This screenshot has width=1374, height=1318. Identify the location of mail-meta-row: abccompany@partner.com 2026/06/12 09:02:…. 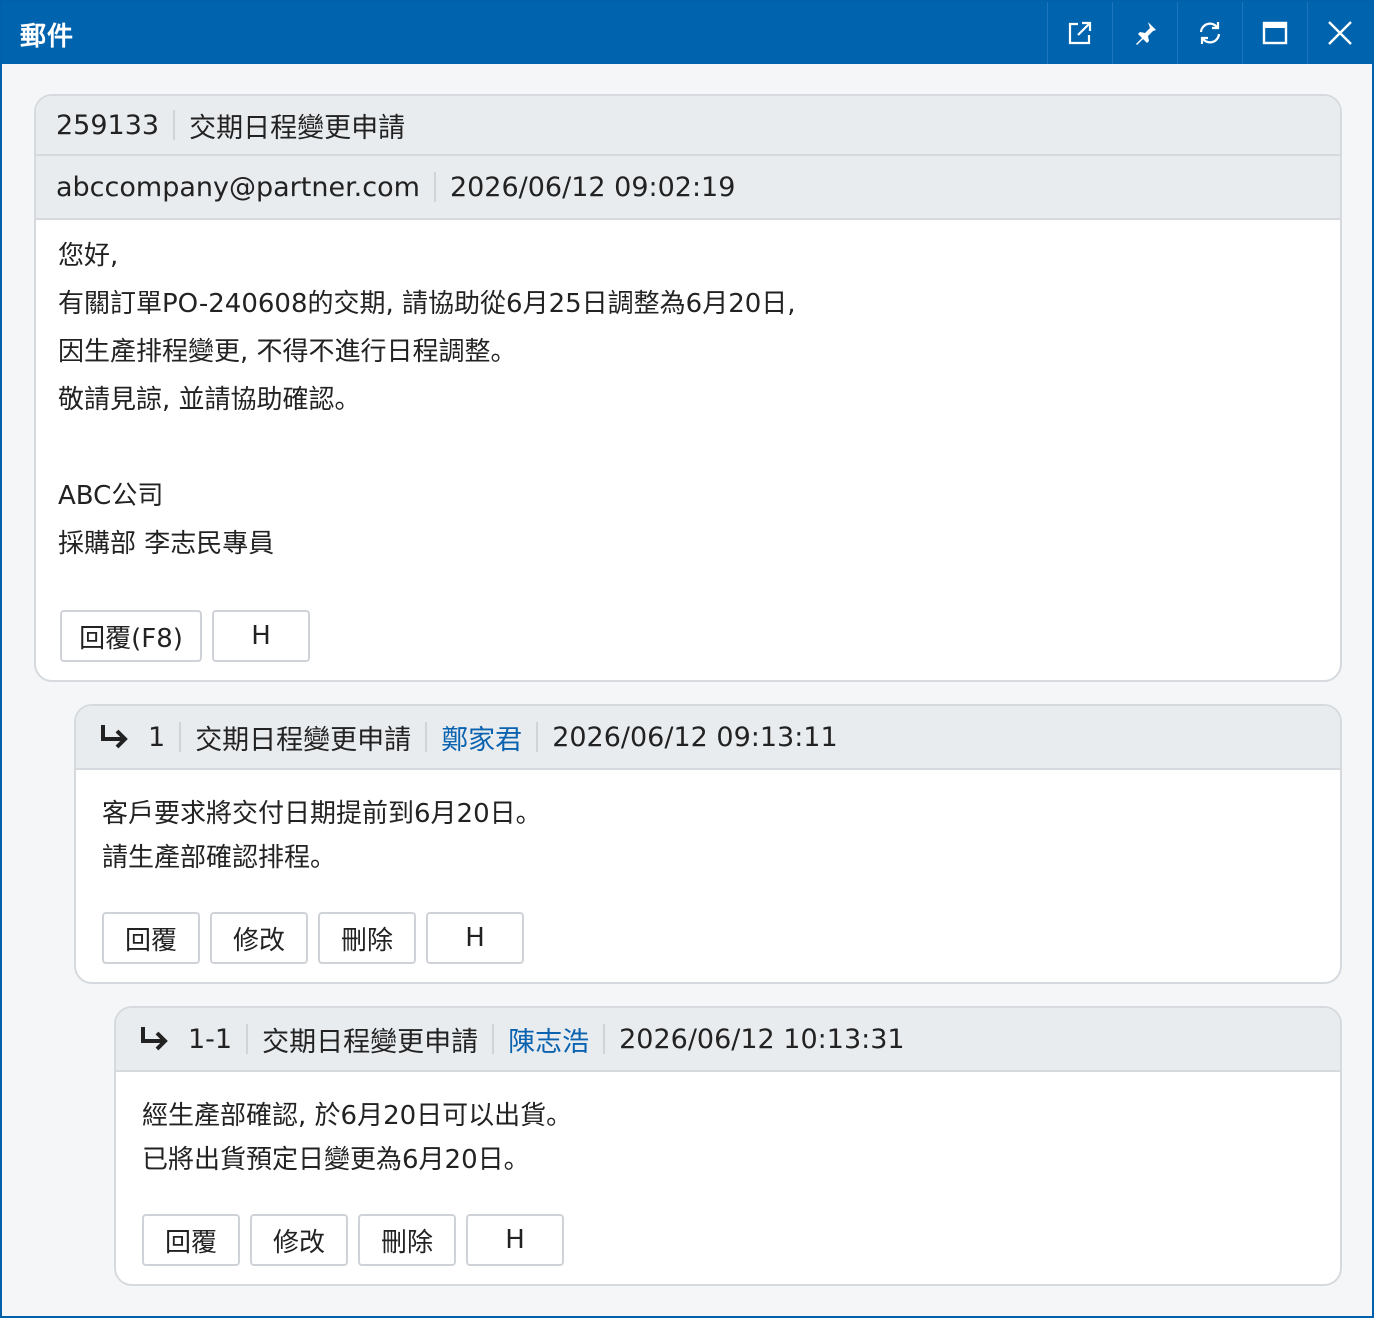
(688, 188).